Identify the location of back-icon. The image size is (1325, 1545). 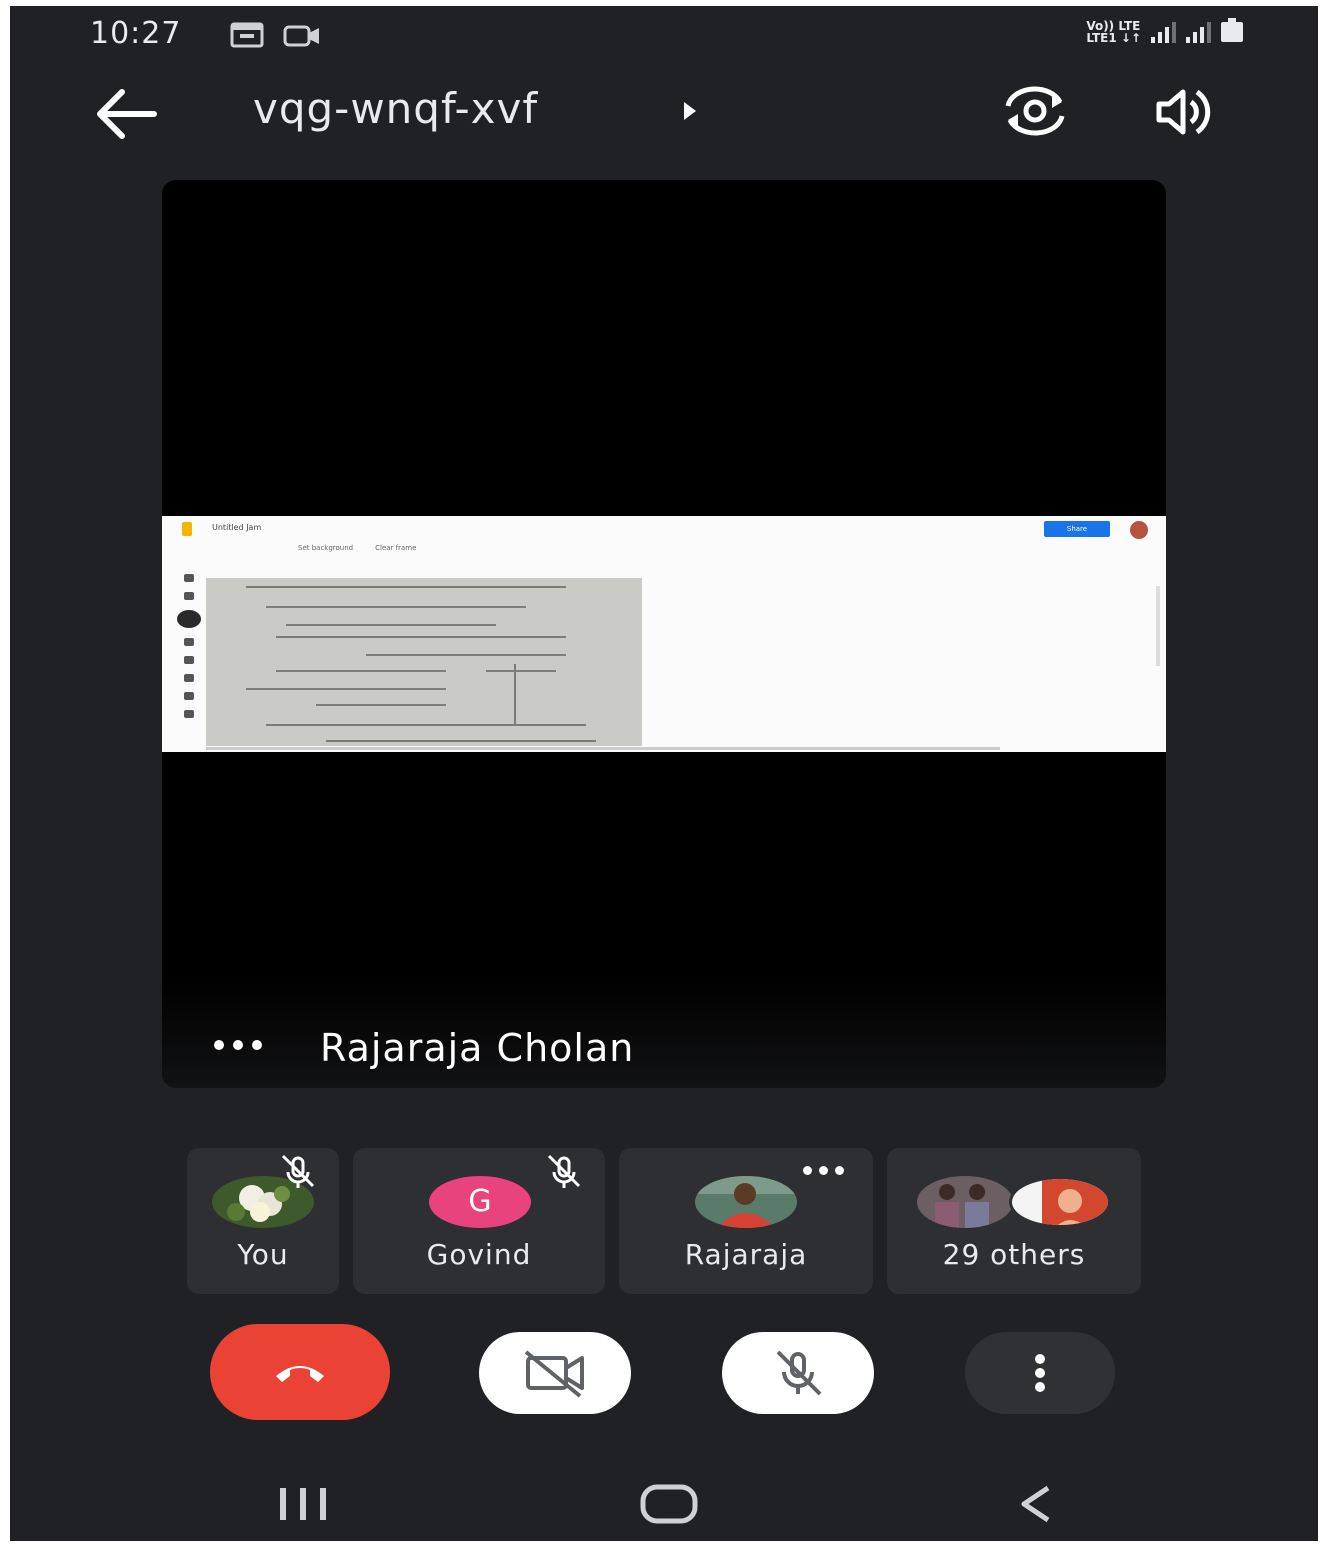
(1036, 1504).